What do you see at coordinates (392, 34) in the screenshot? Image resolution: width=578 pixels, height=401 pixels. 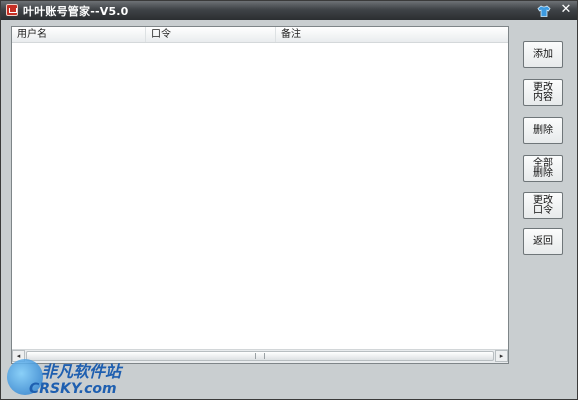 I see `column-header-note: 备注` at bounding box center [392, 34].